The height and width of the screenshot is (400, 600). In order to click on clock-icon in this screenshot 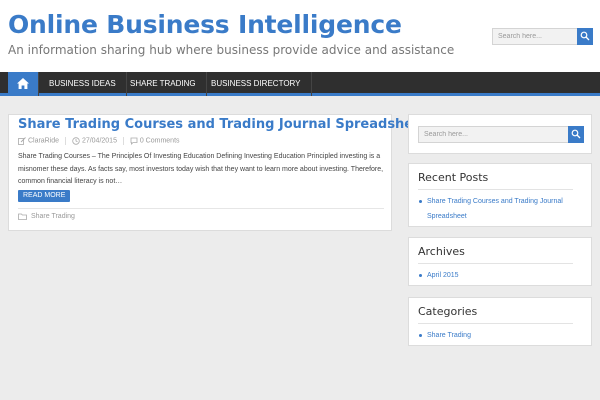, I will do `click(76, 141)`.